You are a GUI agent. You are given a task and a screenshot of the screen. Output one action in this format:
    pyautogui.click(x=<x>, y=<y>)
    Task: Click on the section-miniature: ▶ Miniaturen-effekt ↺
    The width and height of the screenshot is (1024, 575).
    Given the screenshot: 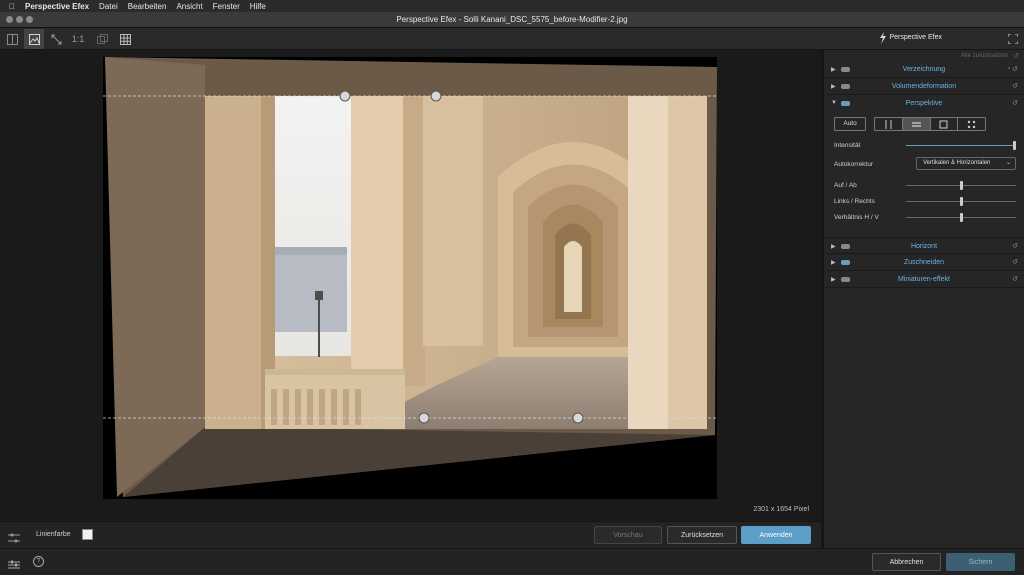 What is the action you would take?
    pyautogui.click(x=924, y=279)
    